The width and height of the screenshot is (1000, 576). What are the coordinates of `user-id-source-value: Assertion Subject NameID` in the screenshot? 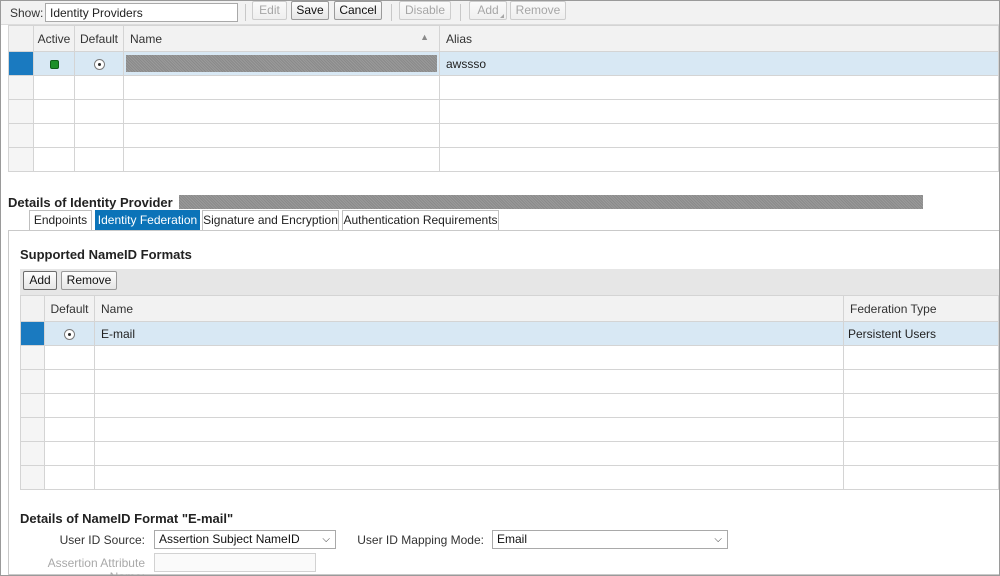 It's located at (229, 539).